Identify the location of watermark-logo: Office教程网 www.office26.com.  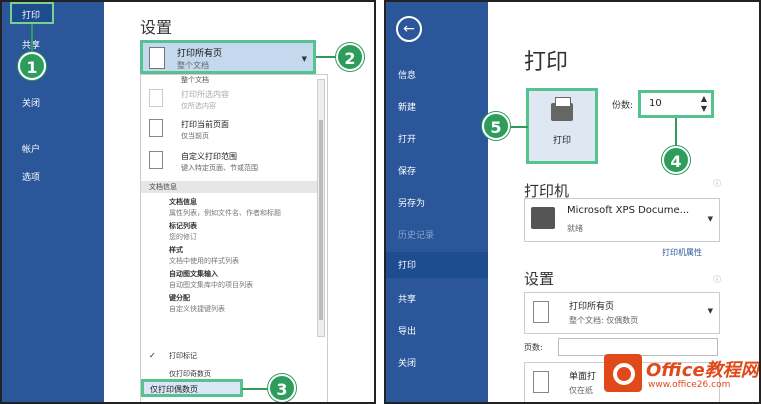
(681, 375).